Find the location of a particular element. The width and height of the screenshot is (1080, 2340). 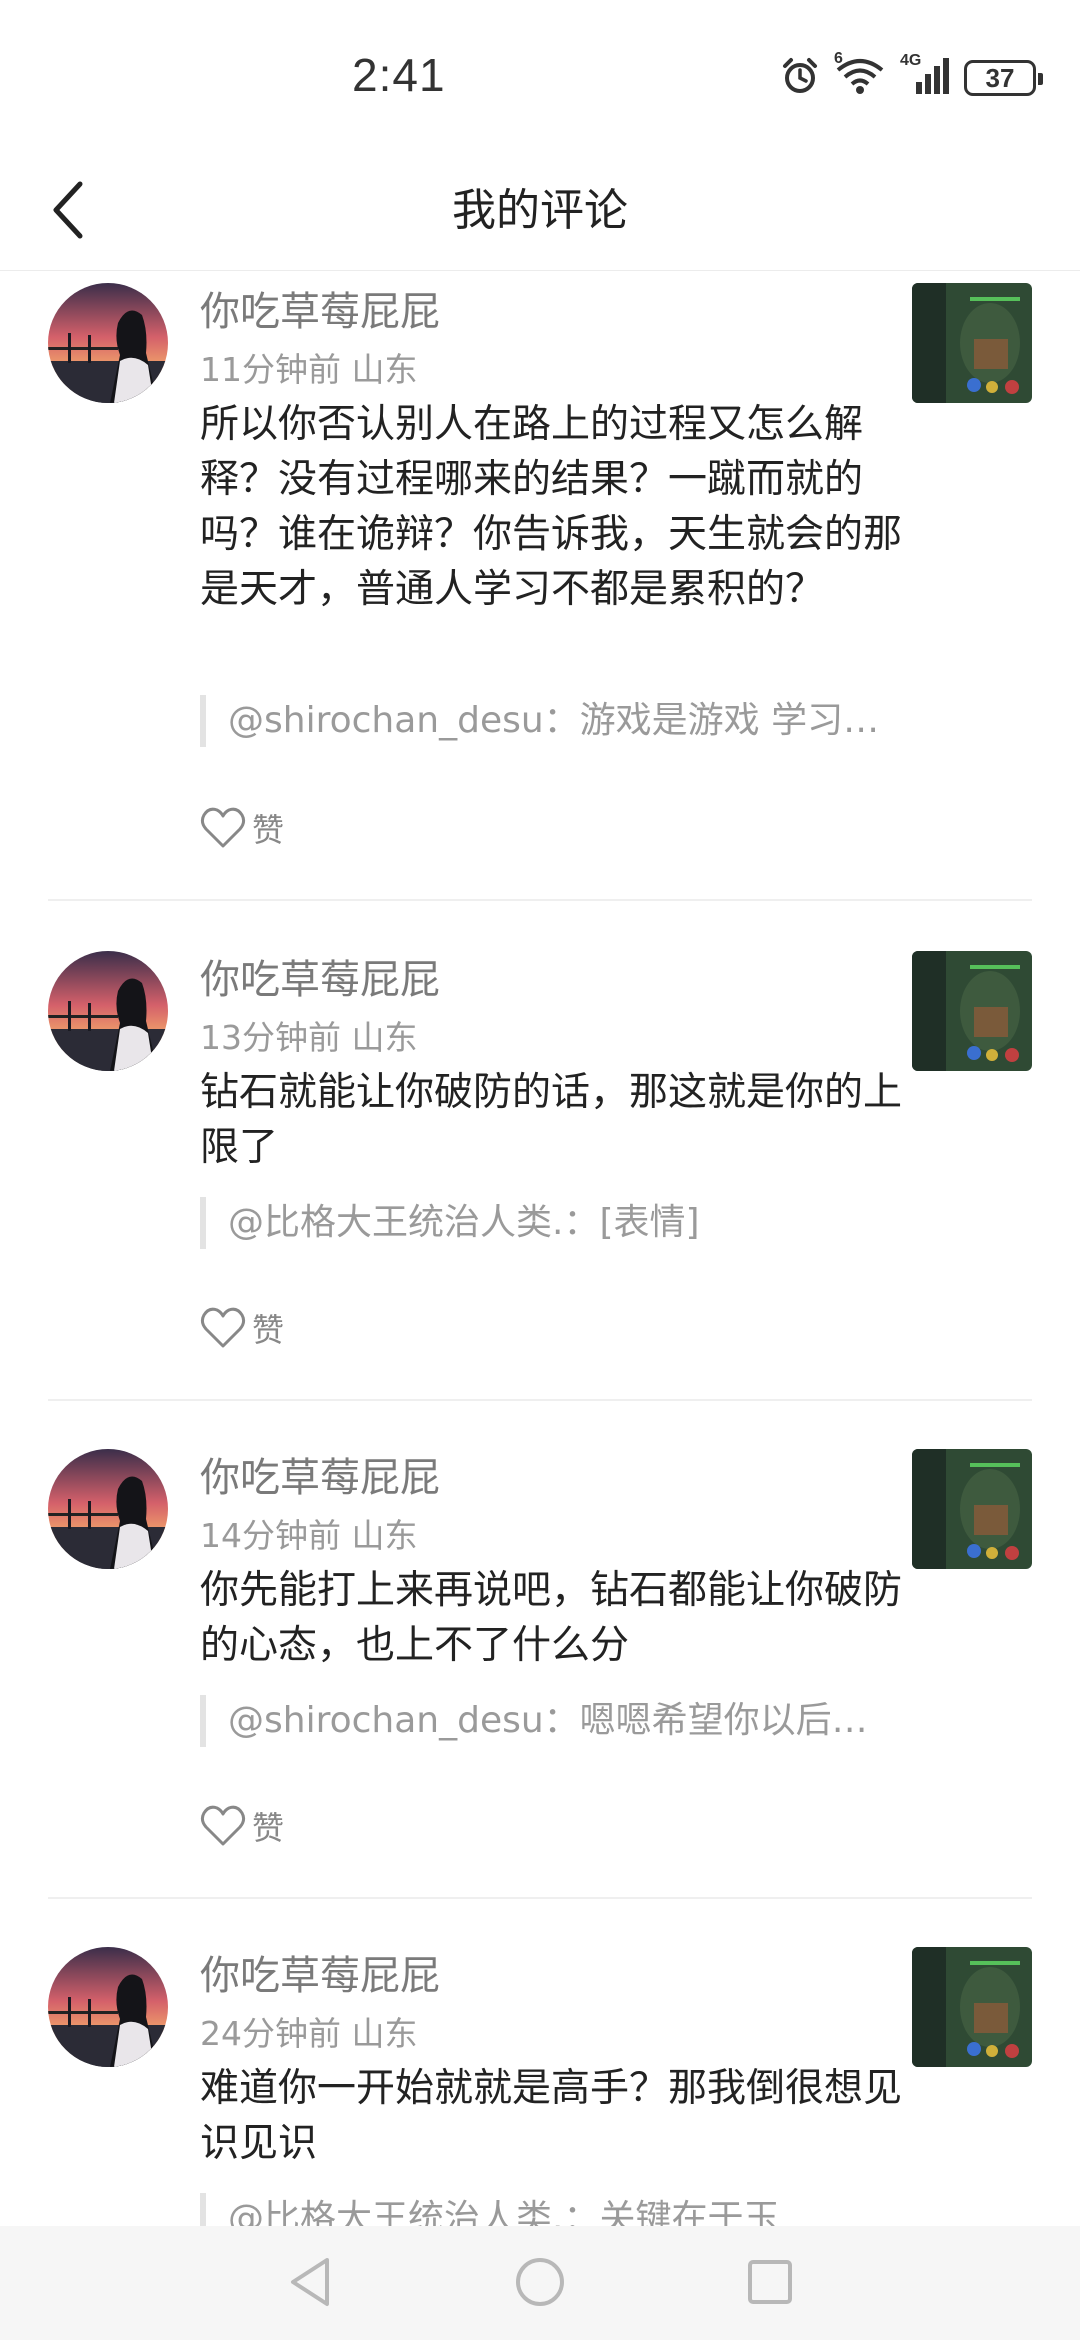

comment-meta: 24分钟前 山东 is located at coordinates (309, 2031).